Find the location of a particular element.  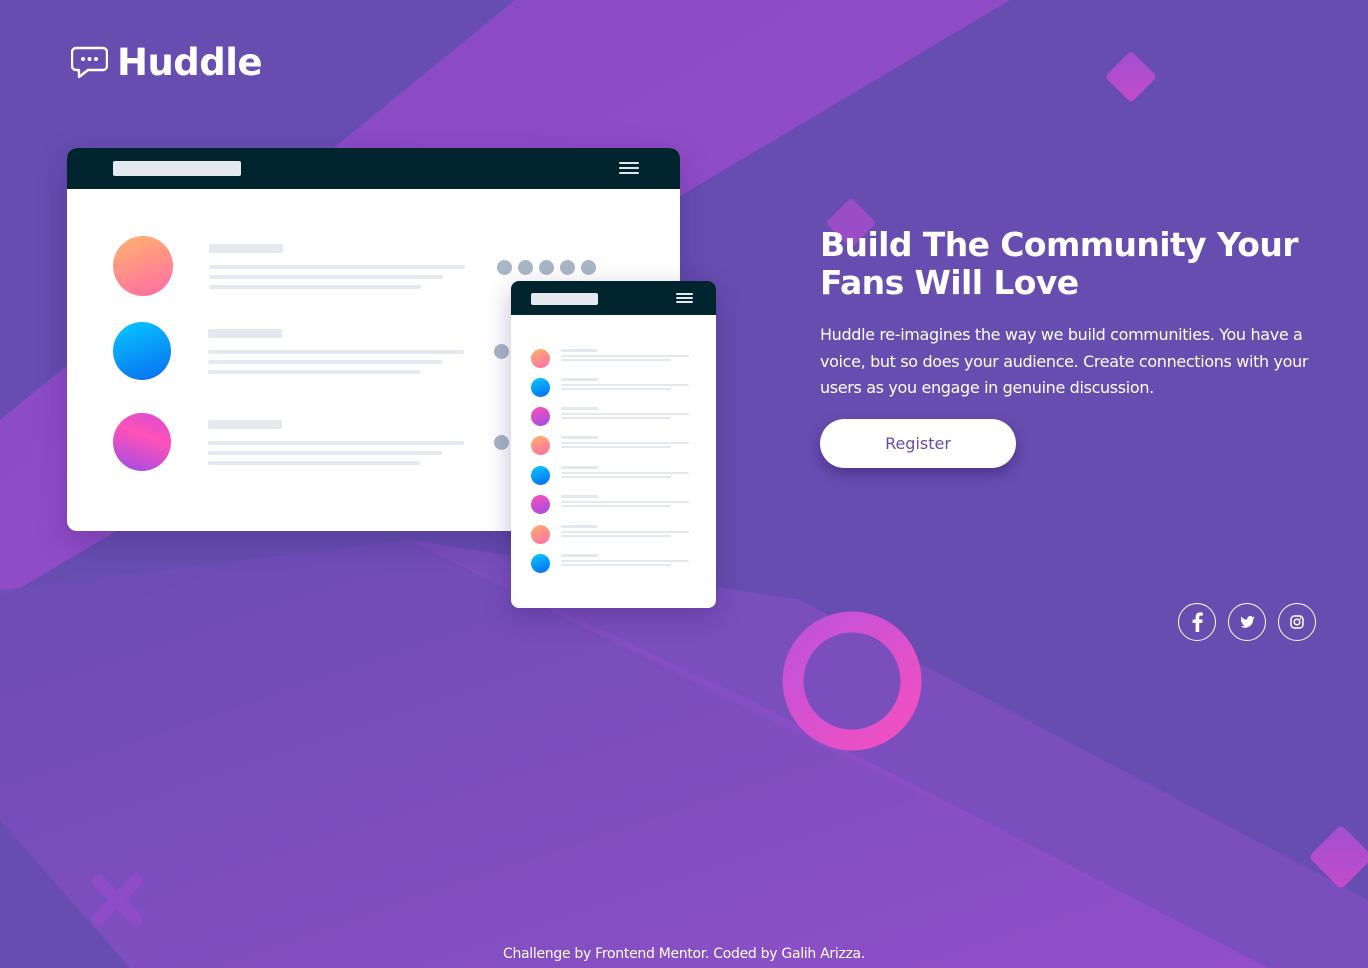

mobile-mockup is located at coordinates (613, 444).